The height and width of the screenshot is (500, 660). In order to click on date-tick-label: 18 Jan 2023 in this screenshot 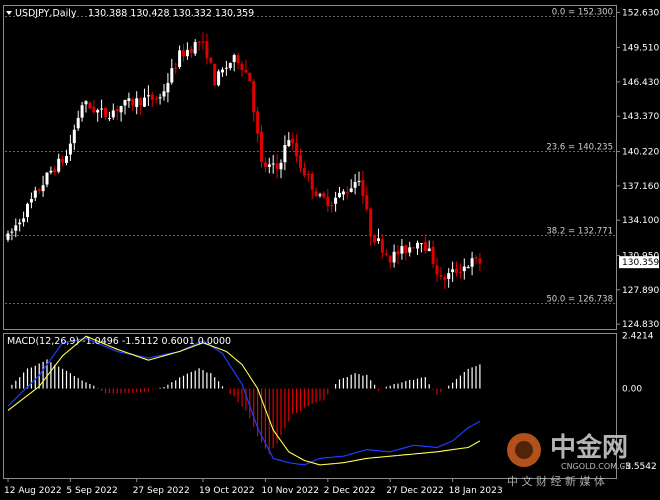, I will do `click(476, 491)`.